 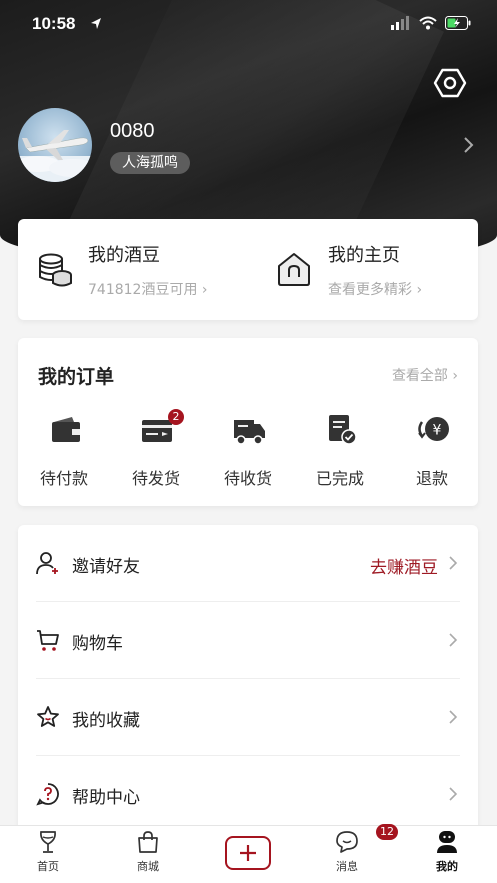 I want to click on my-beans-balance: 741812酒豆可用 ›, so click(x=148, y=289).